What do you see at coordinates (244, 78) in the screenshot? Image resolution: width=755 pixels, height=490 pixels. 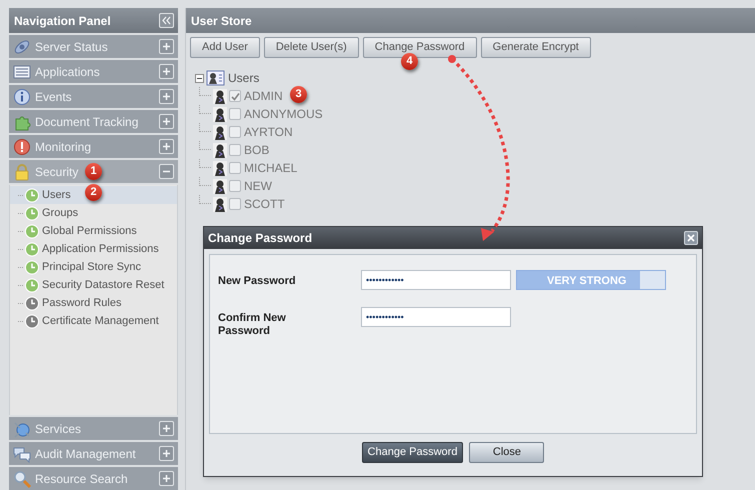 I see `tree-root-label: Users` at bounding box center [244, 78].